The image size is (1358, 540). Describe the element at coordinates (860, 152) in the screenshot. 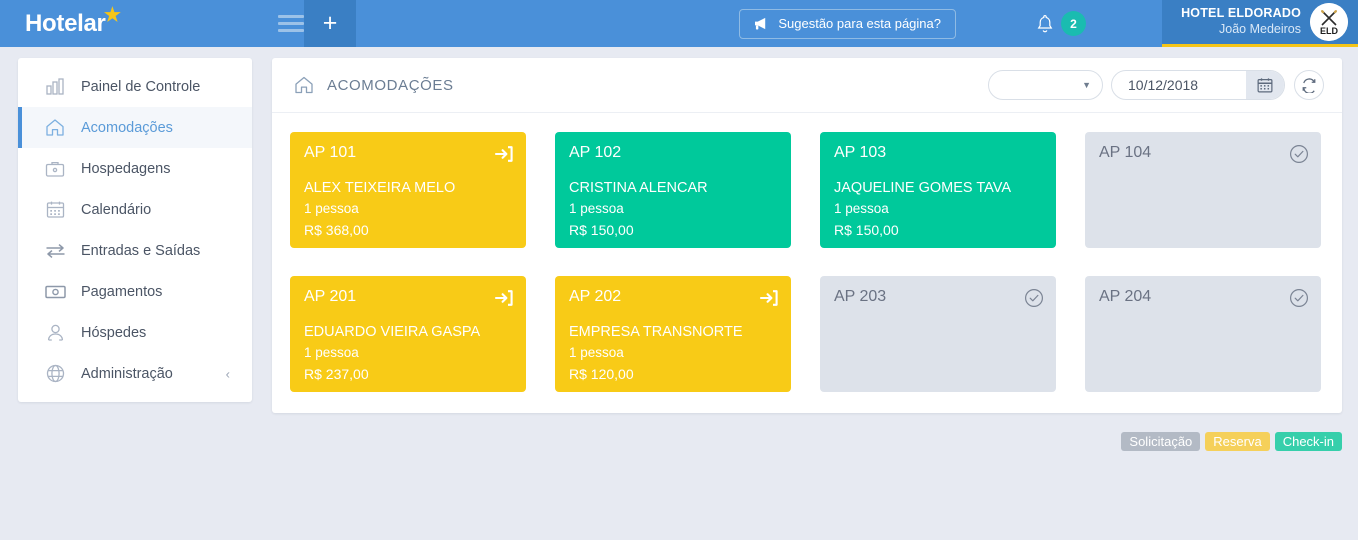

I see `room-code: AP 103` at that location.